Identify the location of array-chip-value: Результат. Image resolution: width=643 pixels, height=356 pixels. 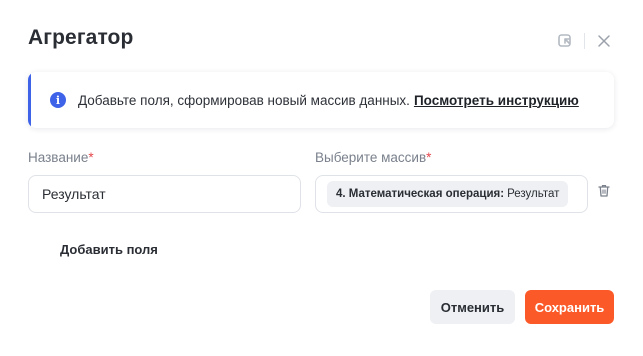
(533, 194).